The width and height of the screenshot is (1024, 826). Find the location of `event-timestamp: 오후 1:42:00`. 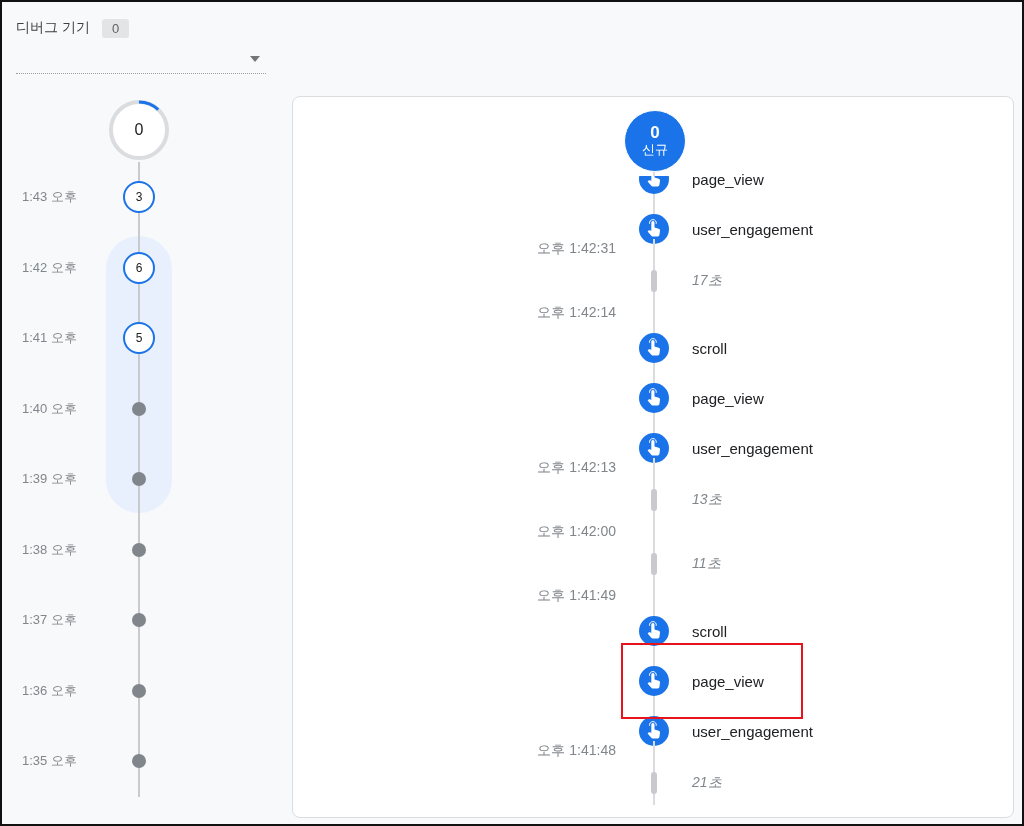

event-timestamp: 오후 1:42:00 is located at coordinates (576, 532).